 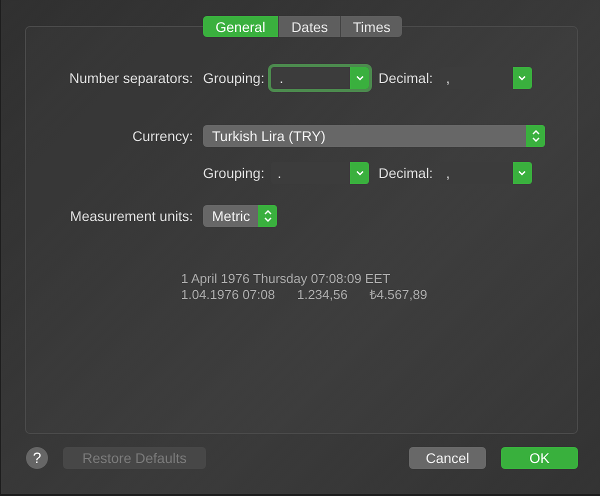 What do you see at coordinates (320, 78) in the screenshot?
I see `combo-box: .` at bounding box center [320, 78].